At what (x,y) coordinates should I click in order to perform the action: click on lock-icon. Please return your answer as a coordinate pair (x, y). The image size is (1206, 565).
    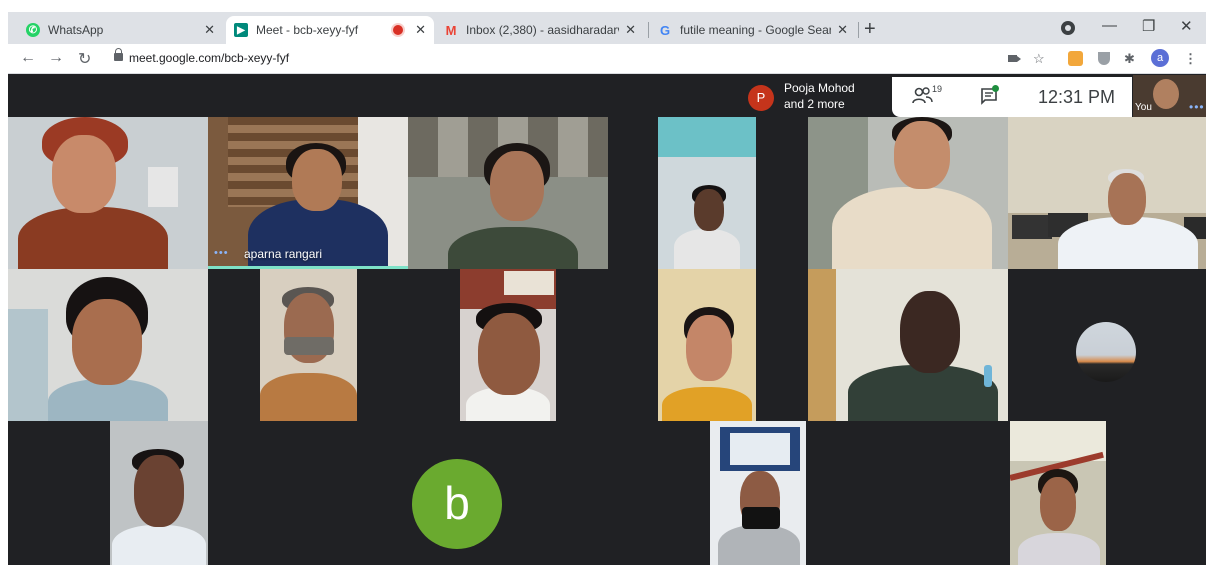
    Looking at the image, I should click on (118, 54).